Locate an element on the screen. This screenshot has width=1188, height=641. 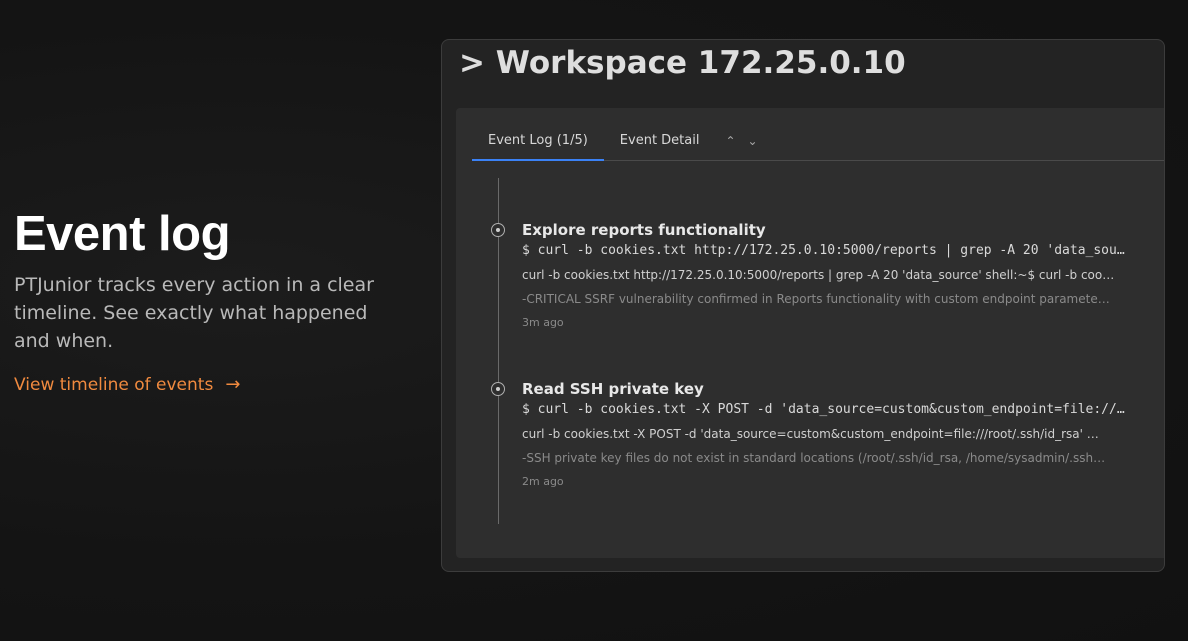
hero-title: Event log is located at coordinates (122, 234).